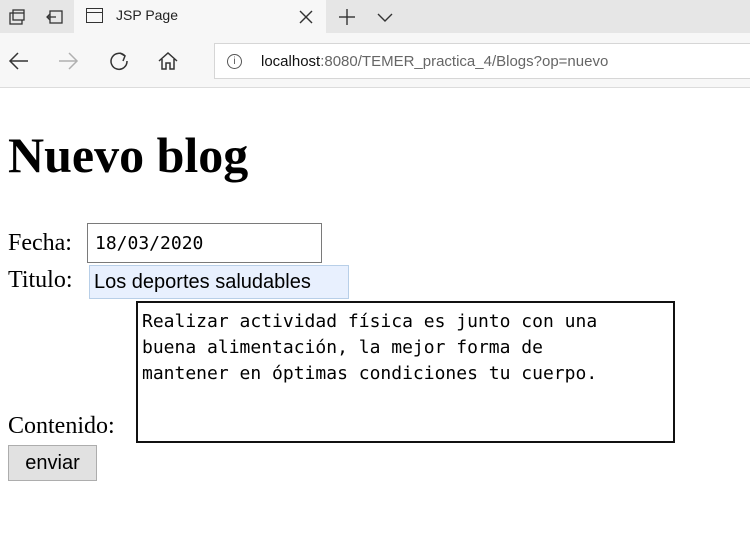  Describe the element at coordinates (306, 16) in the screenshot. I see `close-icon` at that location.